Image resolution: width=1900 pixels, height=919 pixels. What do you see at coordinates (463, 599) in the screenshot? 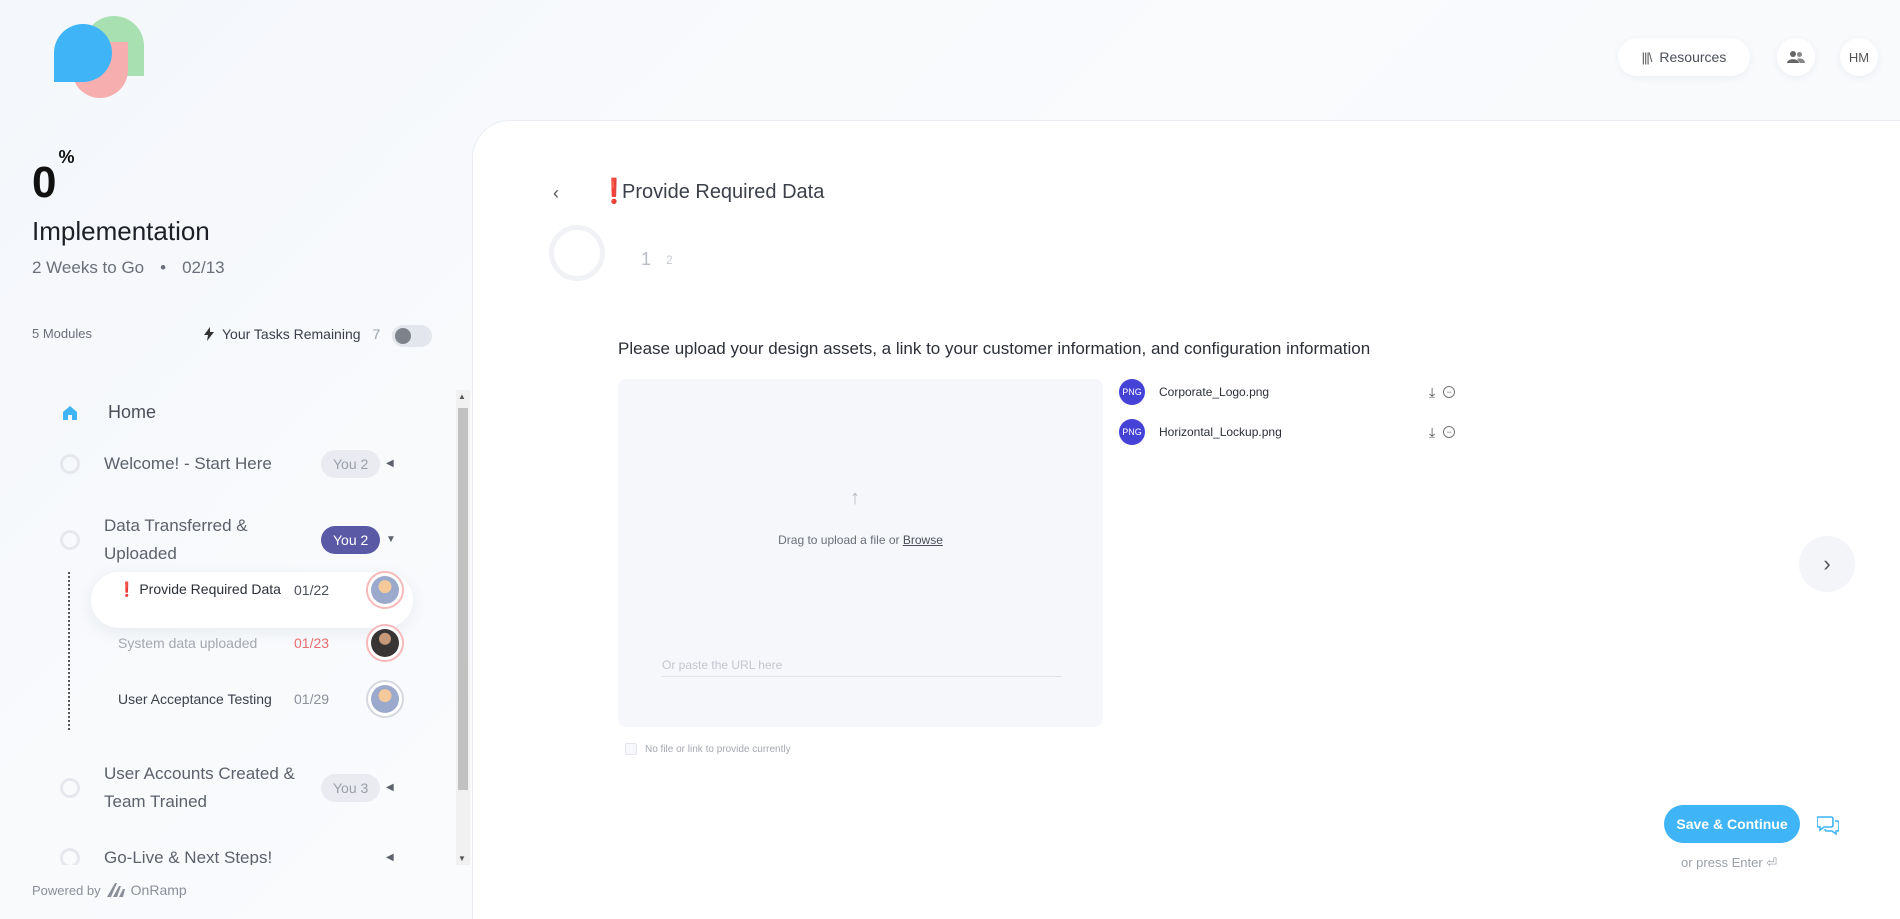
I see `scrollbar-thumb` at bounding box center [463, 599].